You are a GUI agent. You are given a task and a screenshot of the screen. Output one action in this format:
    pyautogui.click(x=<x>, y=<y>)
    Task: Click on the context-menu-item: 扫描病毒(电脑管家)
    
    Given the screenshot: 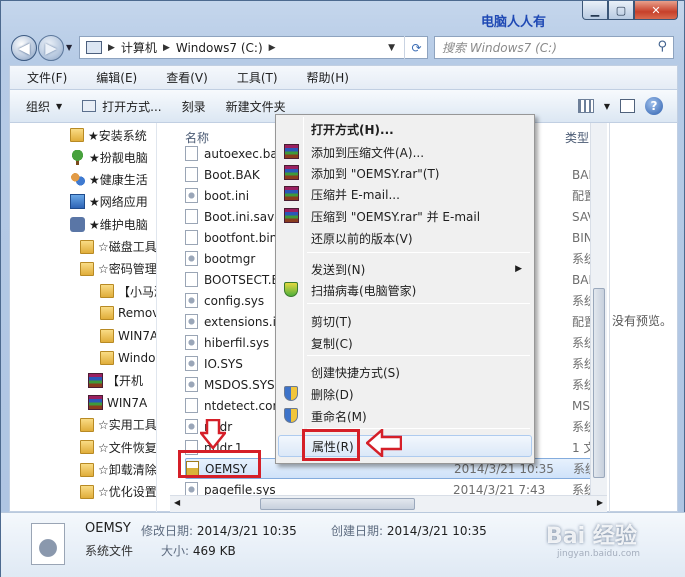 What is the action you would take?
    pyautogui.click(x=405, y=290)
    